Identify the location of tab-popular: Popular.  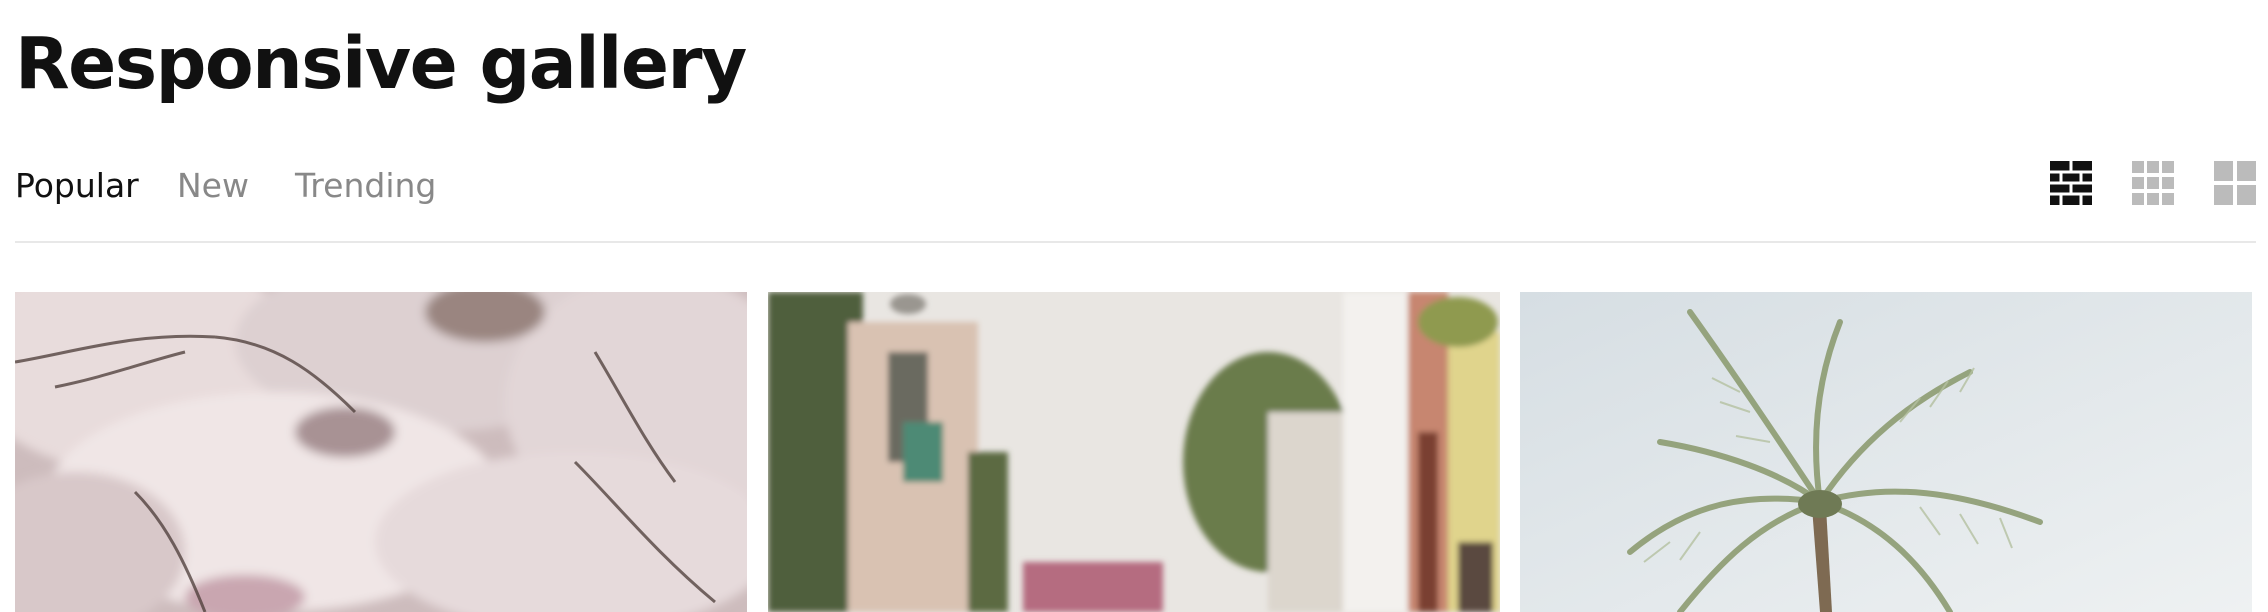
(77, 186).